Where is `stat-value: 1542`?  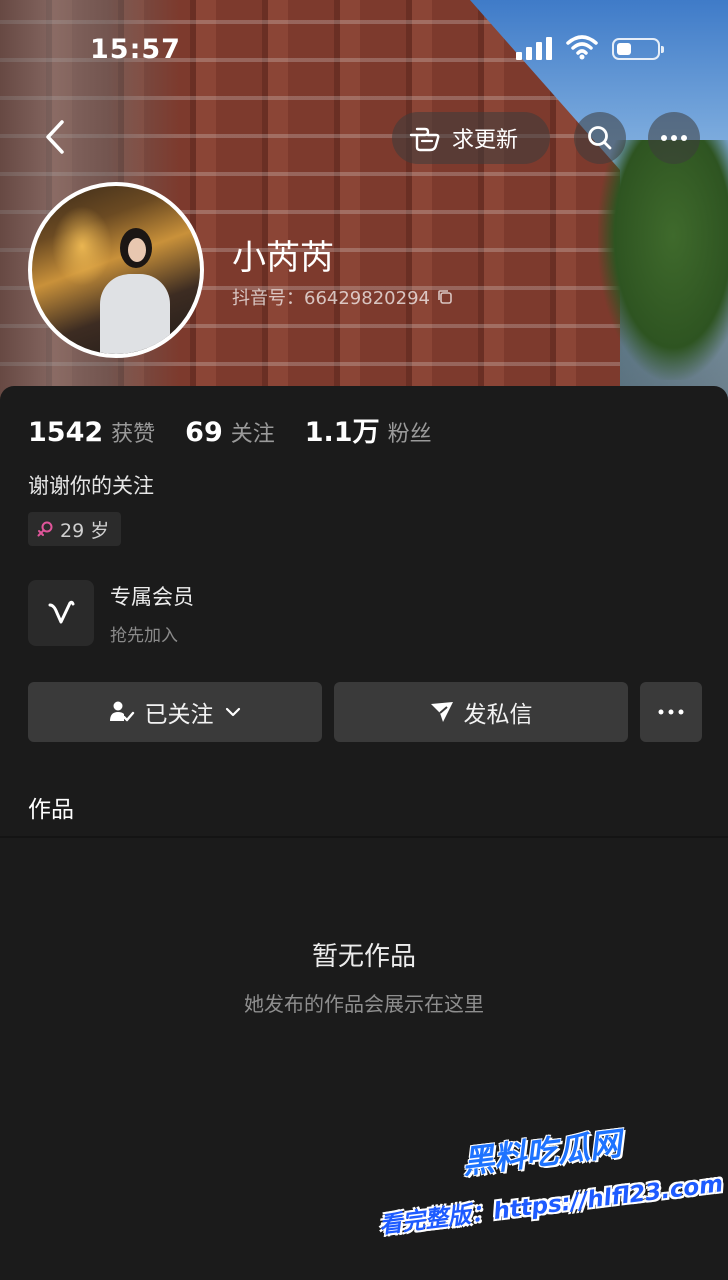 stat-value: 1542 is located at coordinates (66, 432).